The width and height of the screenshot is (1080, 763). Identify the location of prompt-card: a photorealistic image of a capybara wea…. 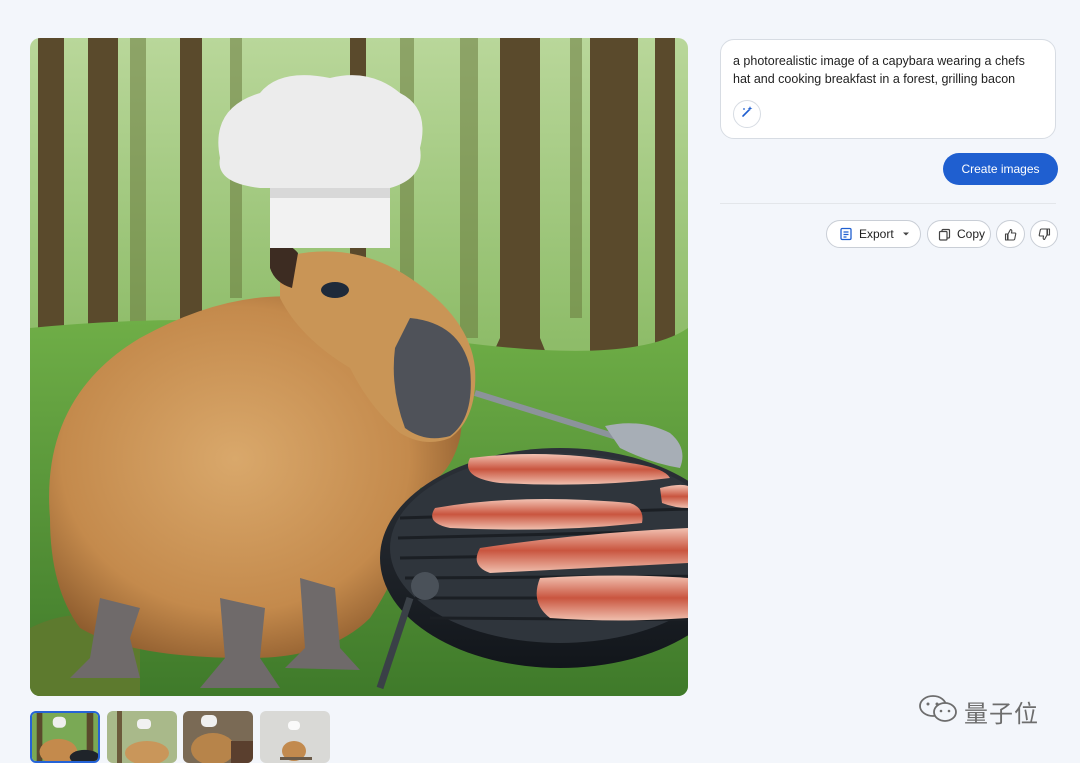
(888, 89).